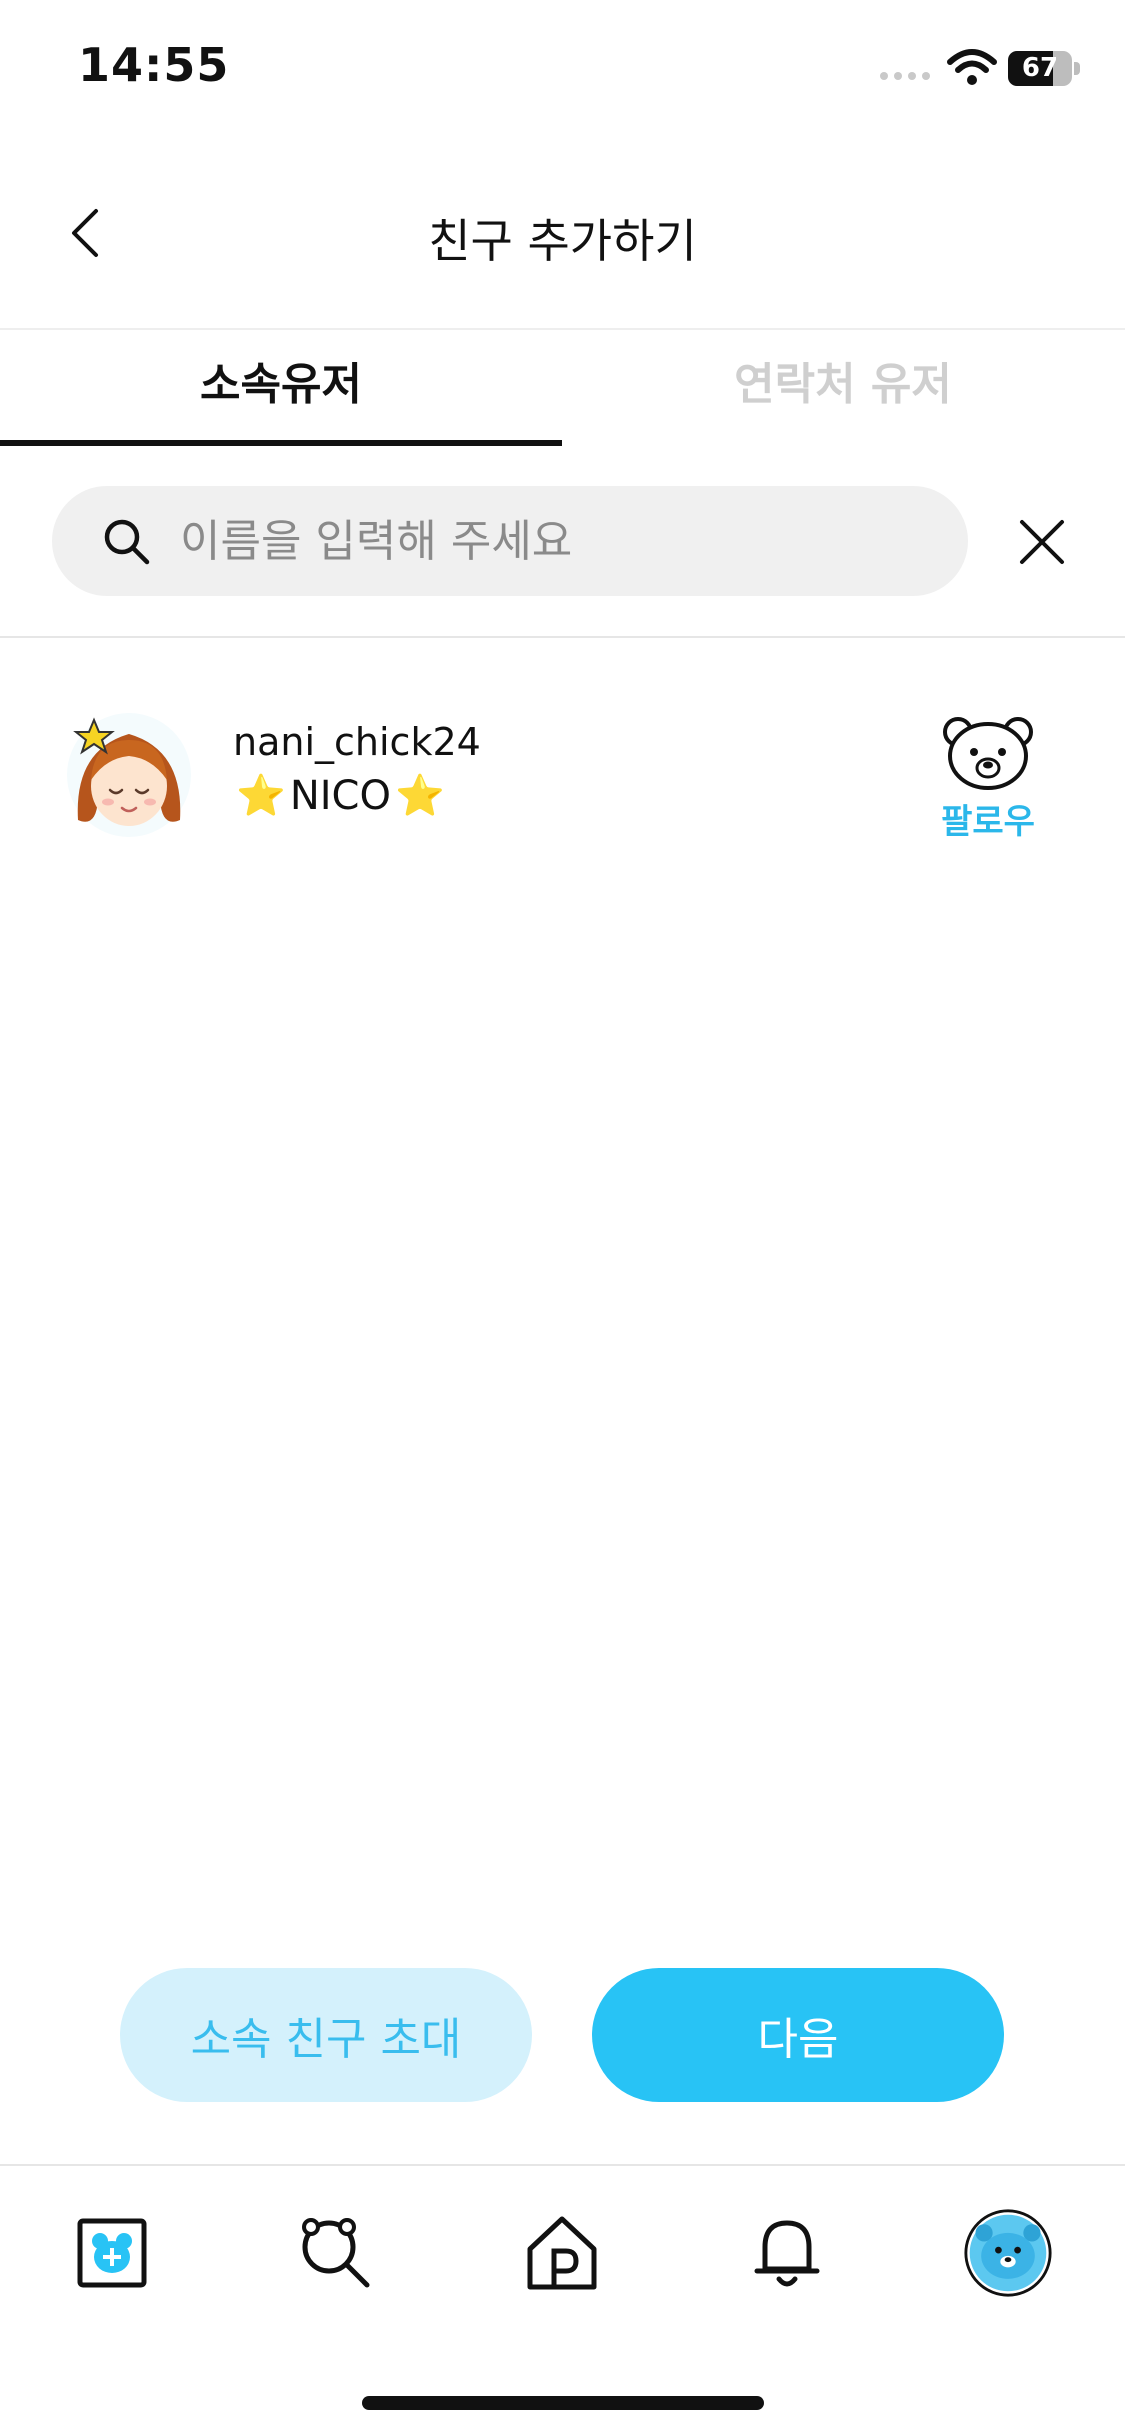  What do you see at coordinates (562, 241) in the screenshot?
I see `page-title: 친구 추가하기` at bounding box center [562, 241].